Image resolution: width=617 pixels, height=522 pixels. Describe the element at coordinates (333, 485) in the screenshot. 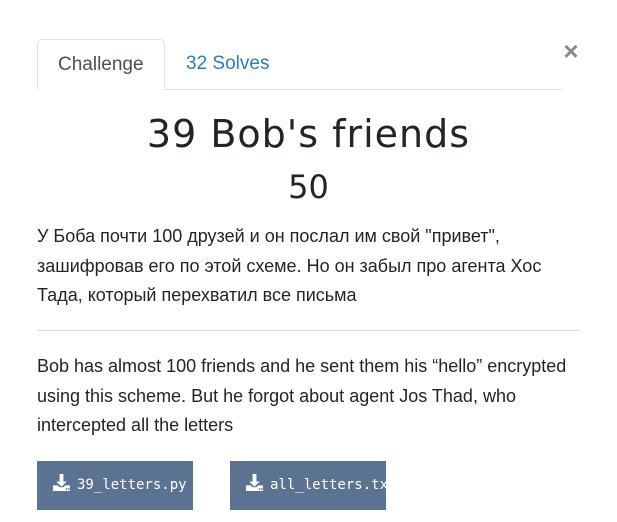

I see `file-name: all_letters.txt` at that location.